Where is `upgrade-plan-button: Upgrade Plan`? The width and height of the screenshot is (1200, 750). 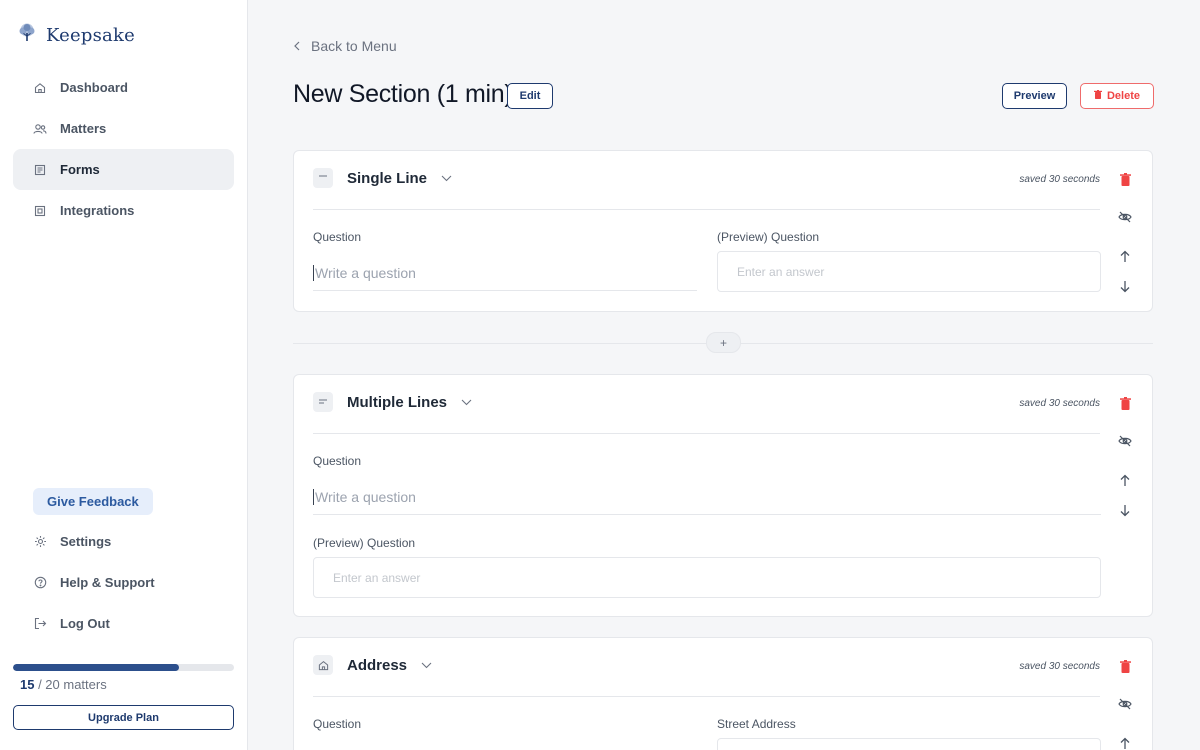 upgrade-plan-button: Upgrade Plan is located at coordinates (123, 717).